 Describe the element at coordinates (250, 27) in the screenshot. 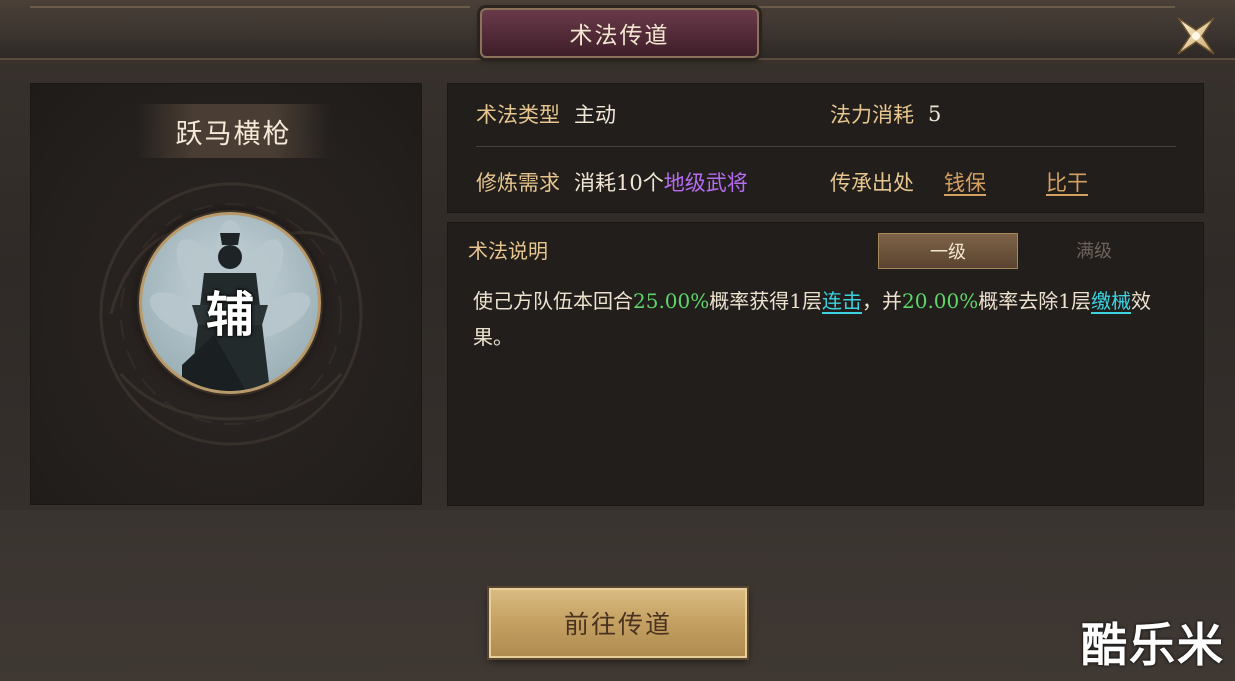

I see `top-ornament-left` at that location.